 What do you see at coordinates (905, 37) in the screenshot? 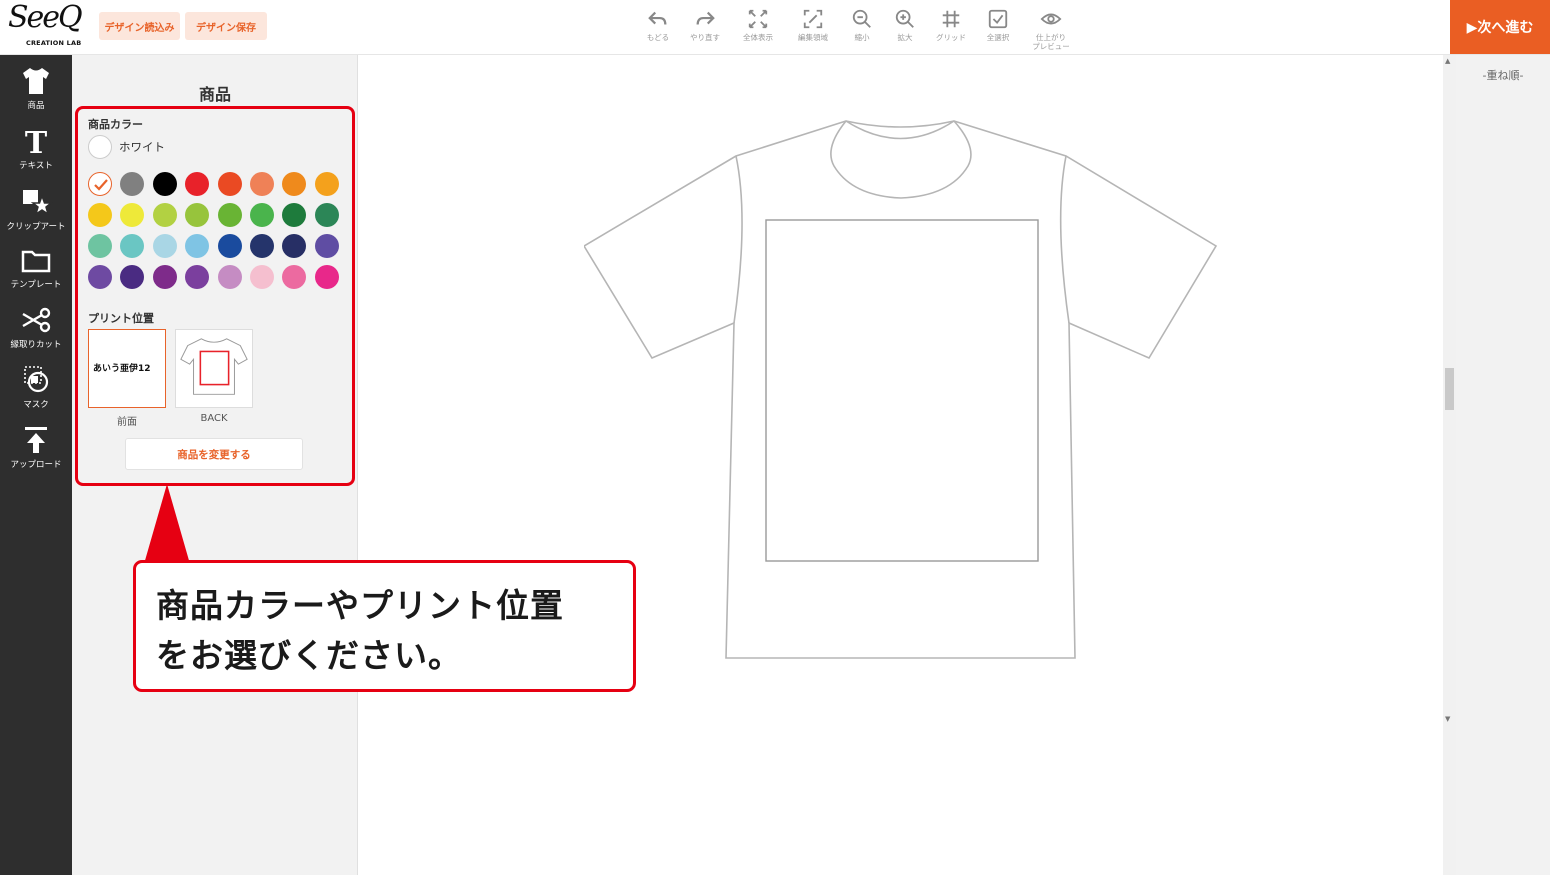
I see `tool-label: 拡大` at bounding box center [905, 37].